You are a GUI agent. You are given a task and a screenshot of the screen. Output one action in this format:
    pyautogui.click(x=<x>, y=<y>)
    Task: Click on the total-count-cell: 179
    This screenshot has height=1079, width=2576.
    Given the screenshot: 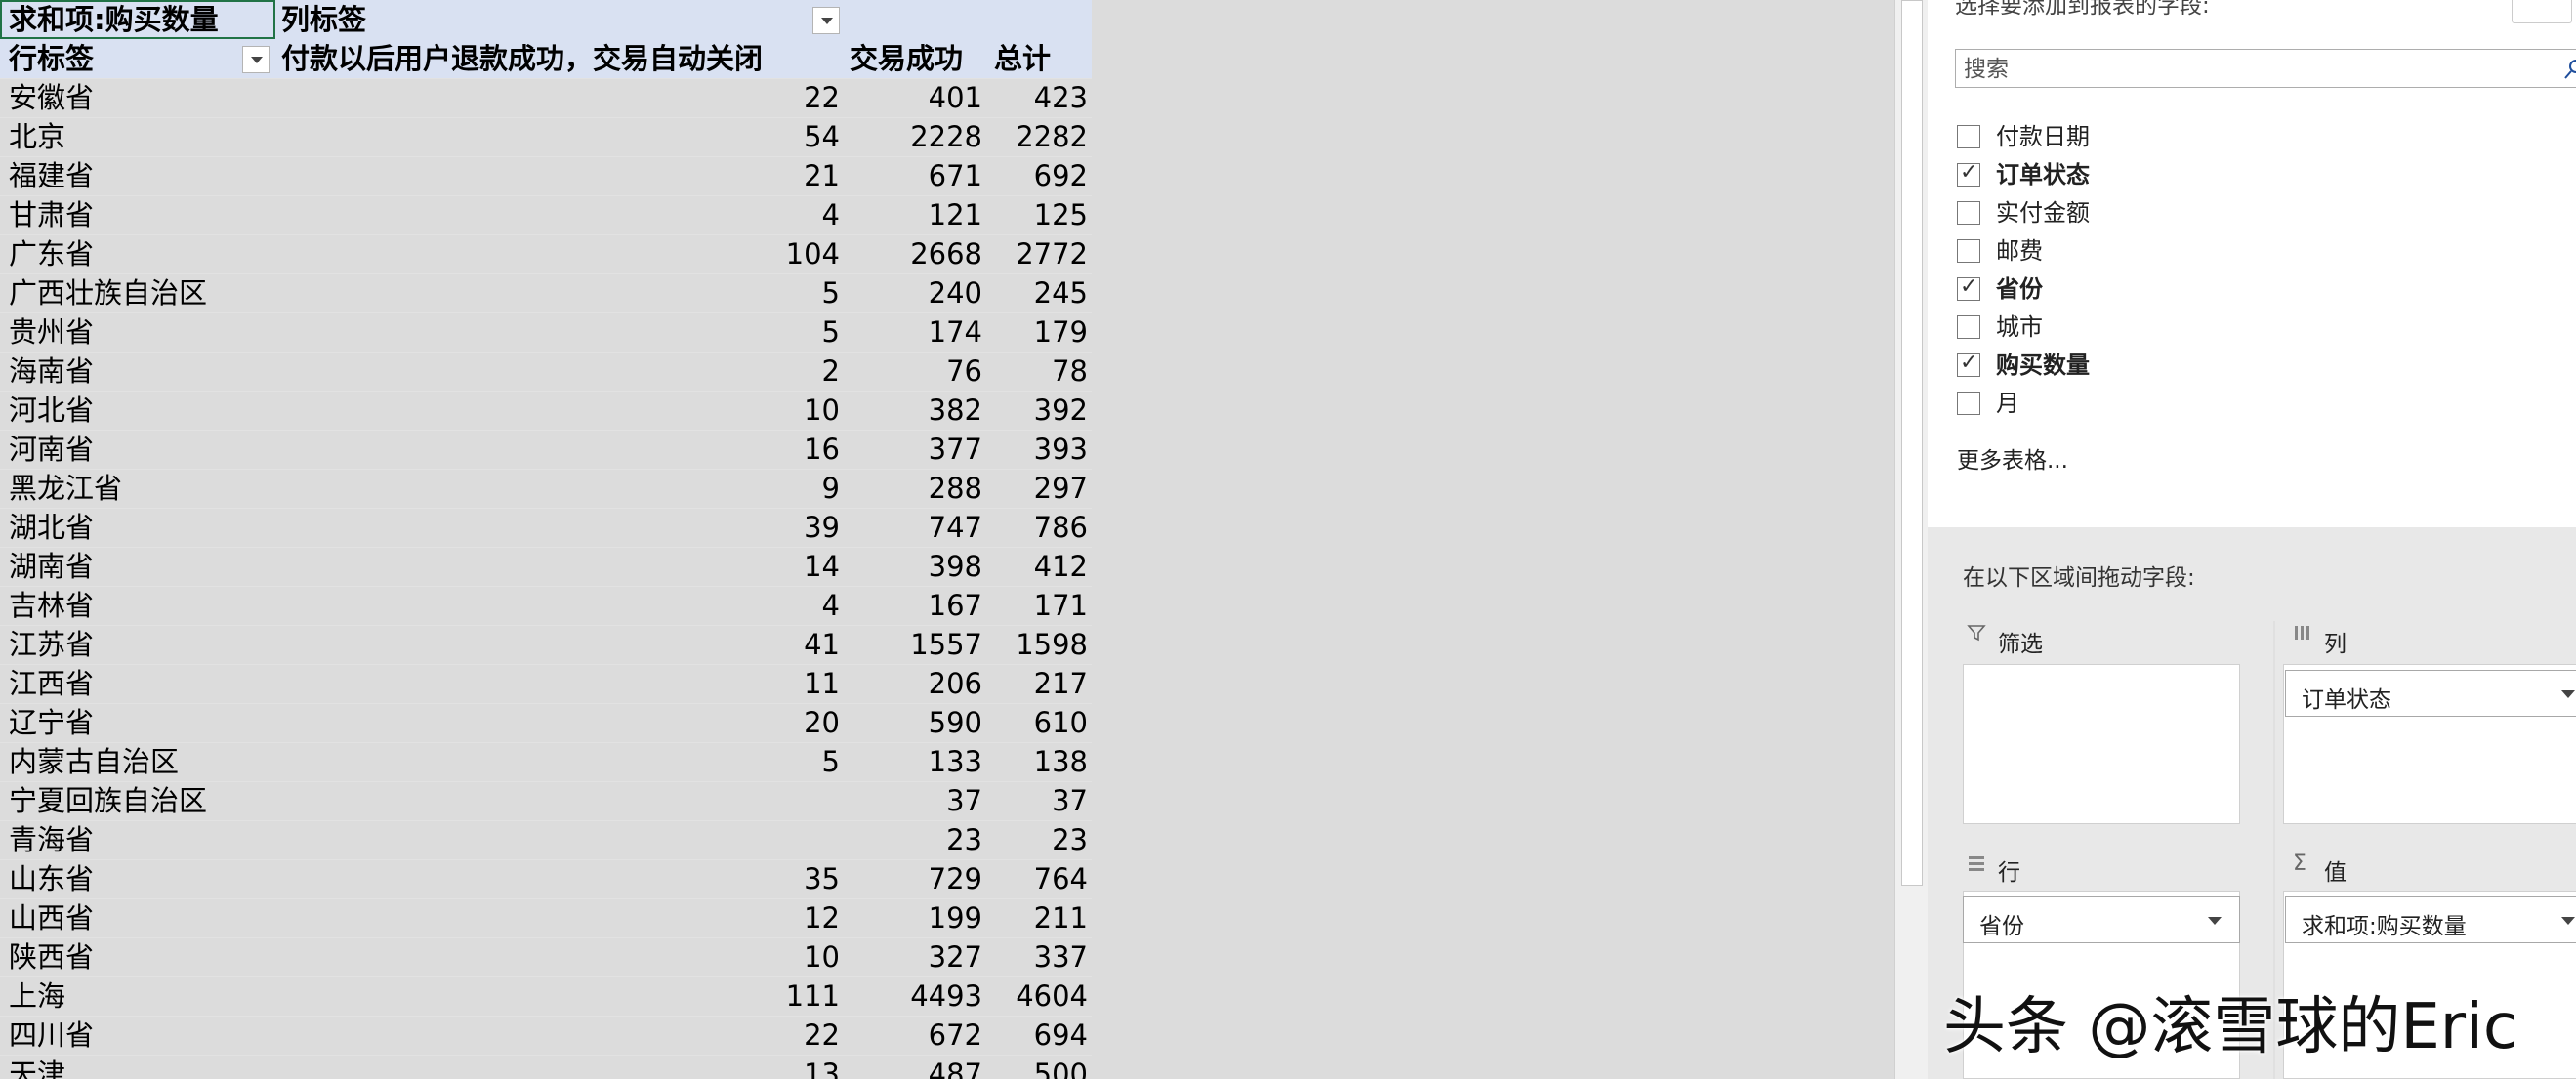 What is the action you would take?
    pyautogui.click(x=544, y=332)
    